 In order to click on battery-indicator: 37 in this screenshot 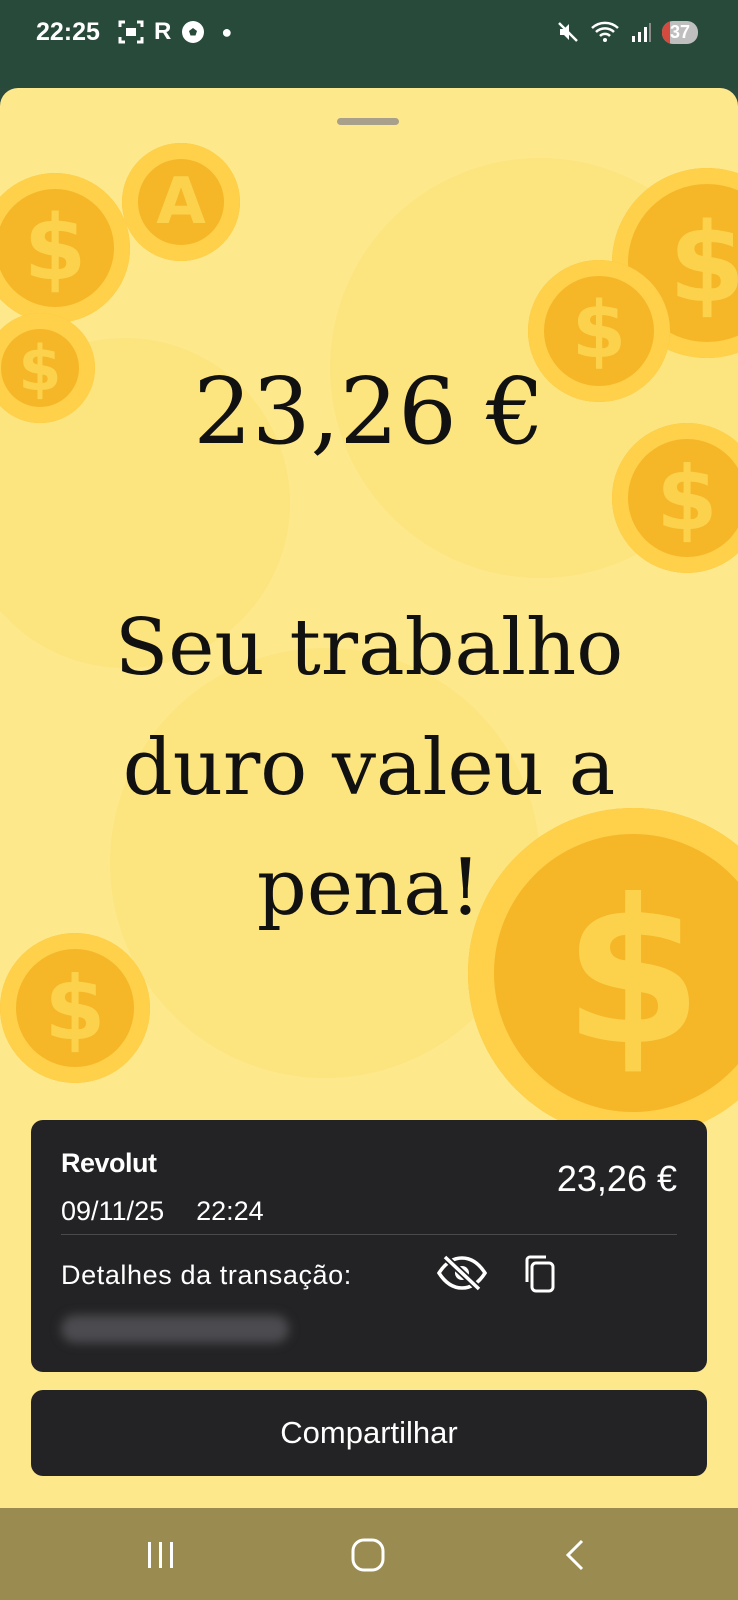, I will do `click(679, 32)`.